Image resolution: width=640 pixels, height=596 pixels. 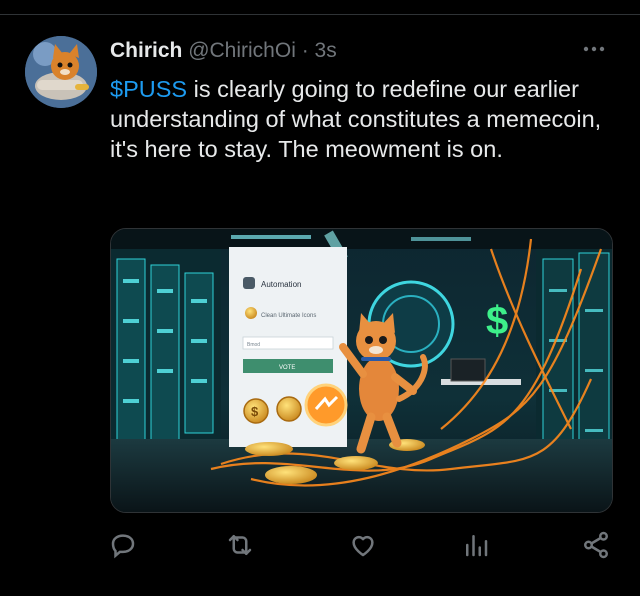 What do you see at coordinates (364, 546) in the screenshot?
I see `like-icon` at bounding box center [364, 546].